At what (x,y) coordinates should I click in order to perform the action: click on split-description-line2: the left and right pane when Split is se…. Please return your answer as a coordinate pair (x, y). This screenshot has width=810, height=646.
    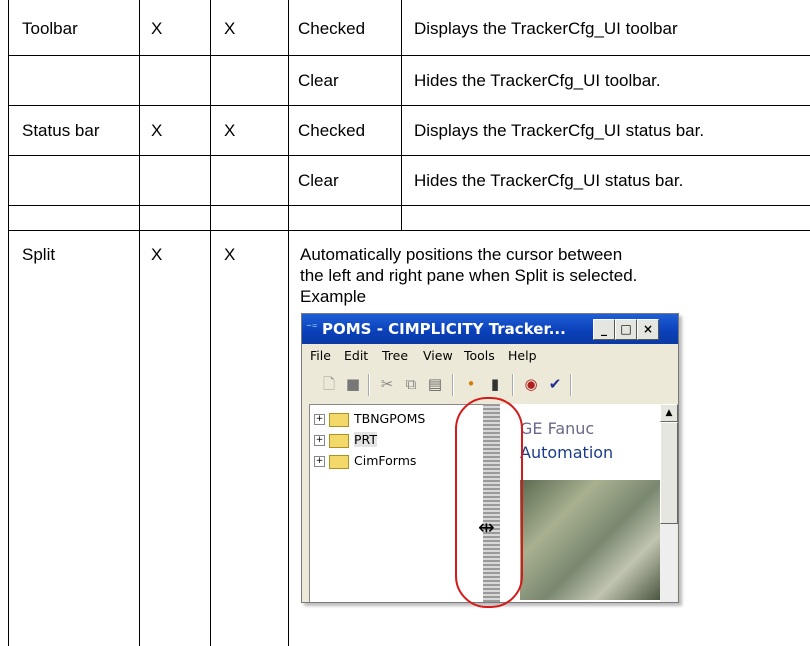
    Looking at the image, I should click on (469, 275).